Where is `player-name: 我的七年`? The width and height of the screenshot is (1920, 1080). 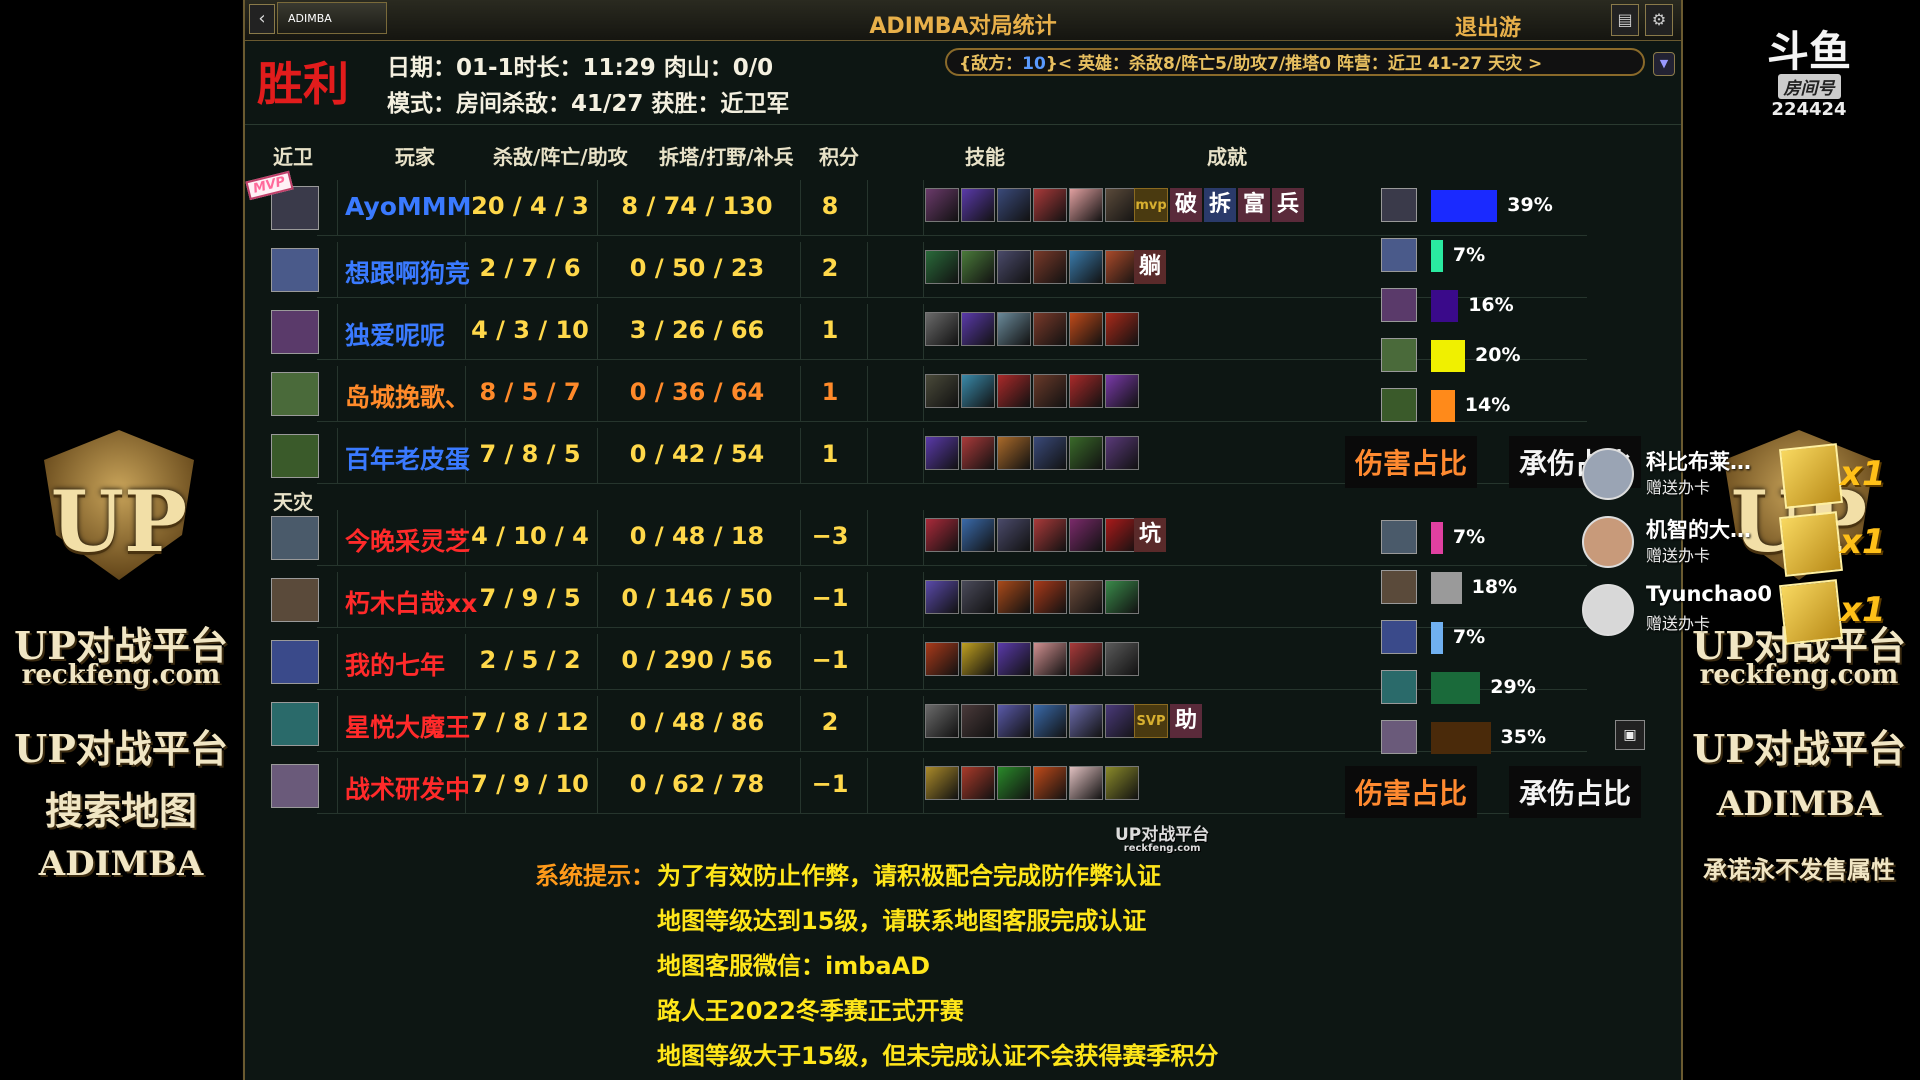 player-name: 我的七年 is located at coordinates (395, 664).